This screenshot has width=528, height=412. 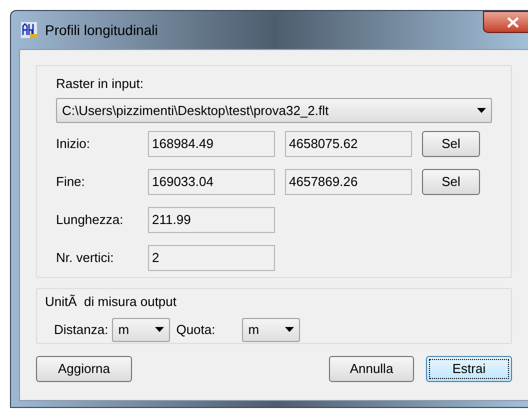 What do you see at coordinates (90, 220) in the screenshot?
I see `field-label: Lunghezza:` at bounding box center [90, 220].